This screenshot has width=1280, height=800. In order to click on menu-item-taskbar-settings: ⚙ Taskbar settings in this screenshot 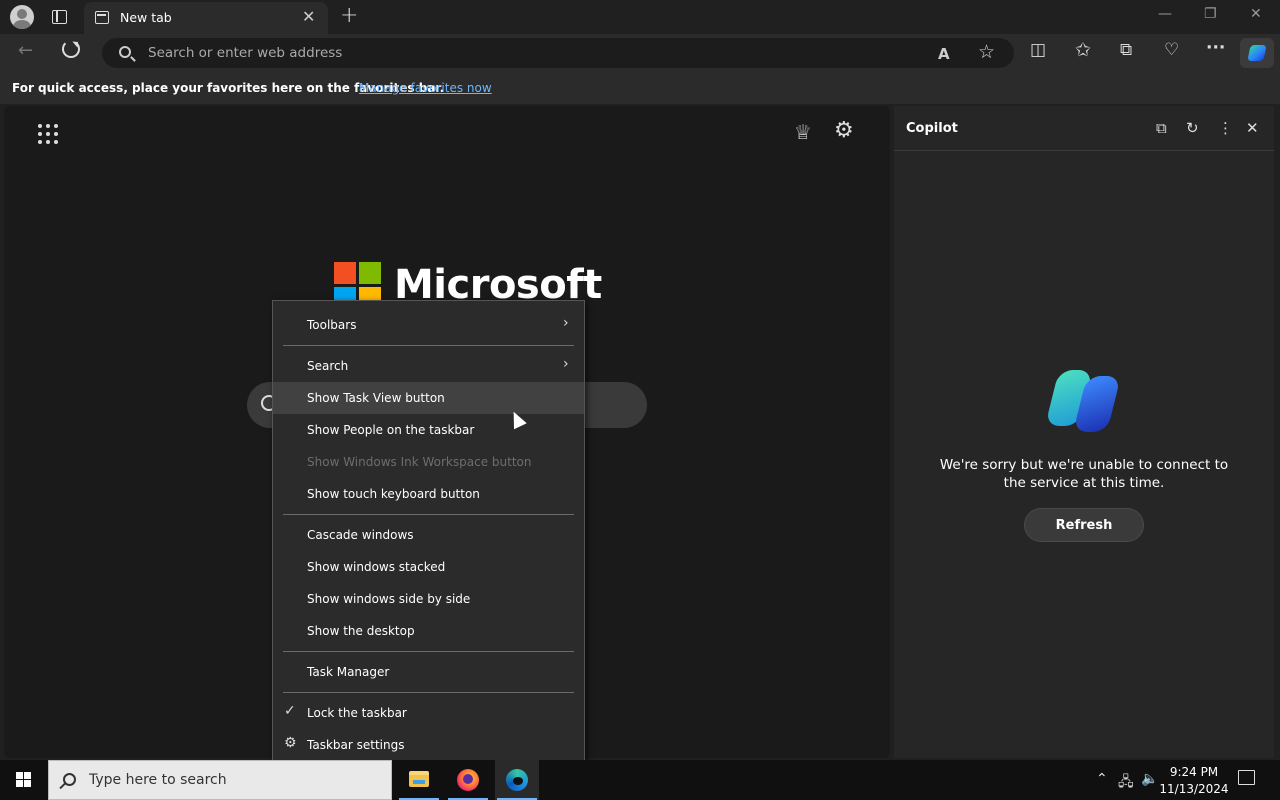, I will do `click(428, 745)`.